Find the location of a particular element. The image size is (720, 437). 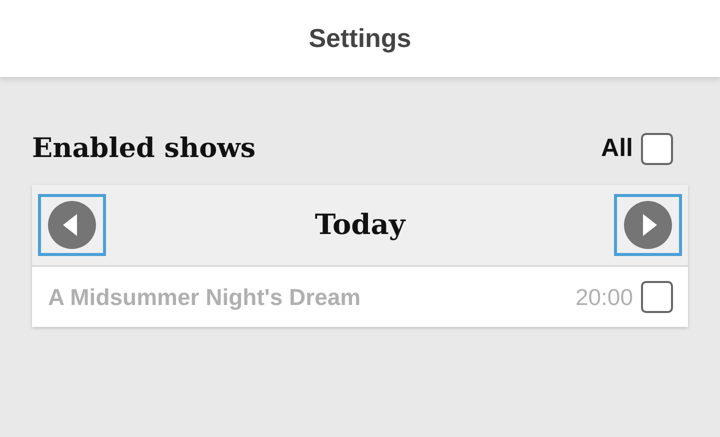

all-label: All is located at coordinates (617, 148).